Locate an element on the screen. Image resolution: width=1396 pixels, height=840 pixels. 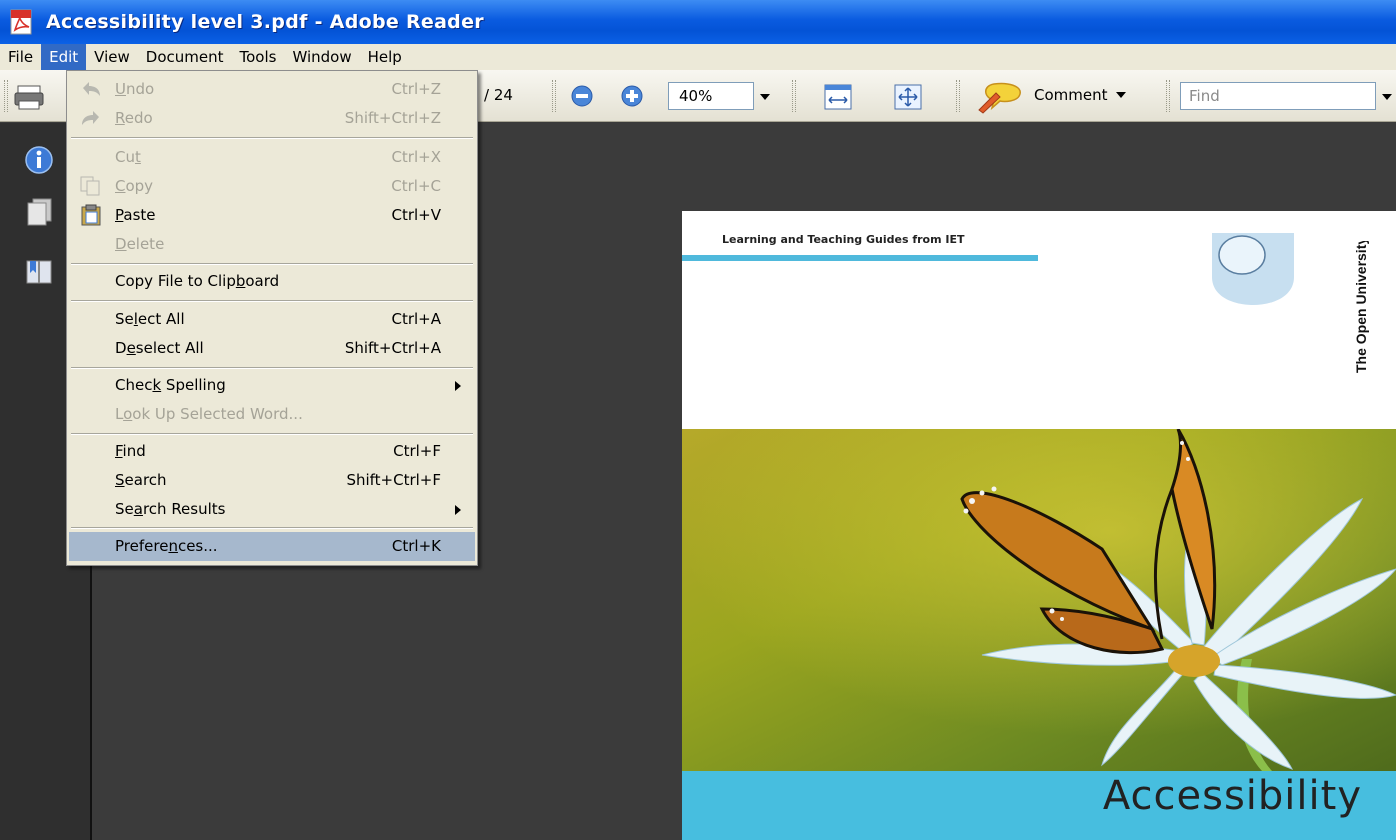
fit-width-icon is located at coordinates (838, 97).